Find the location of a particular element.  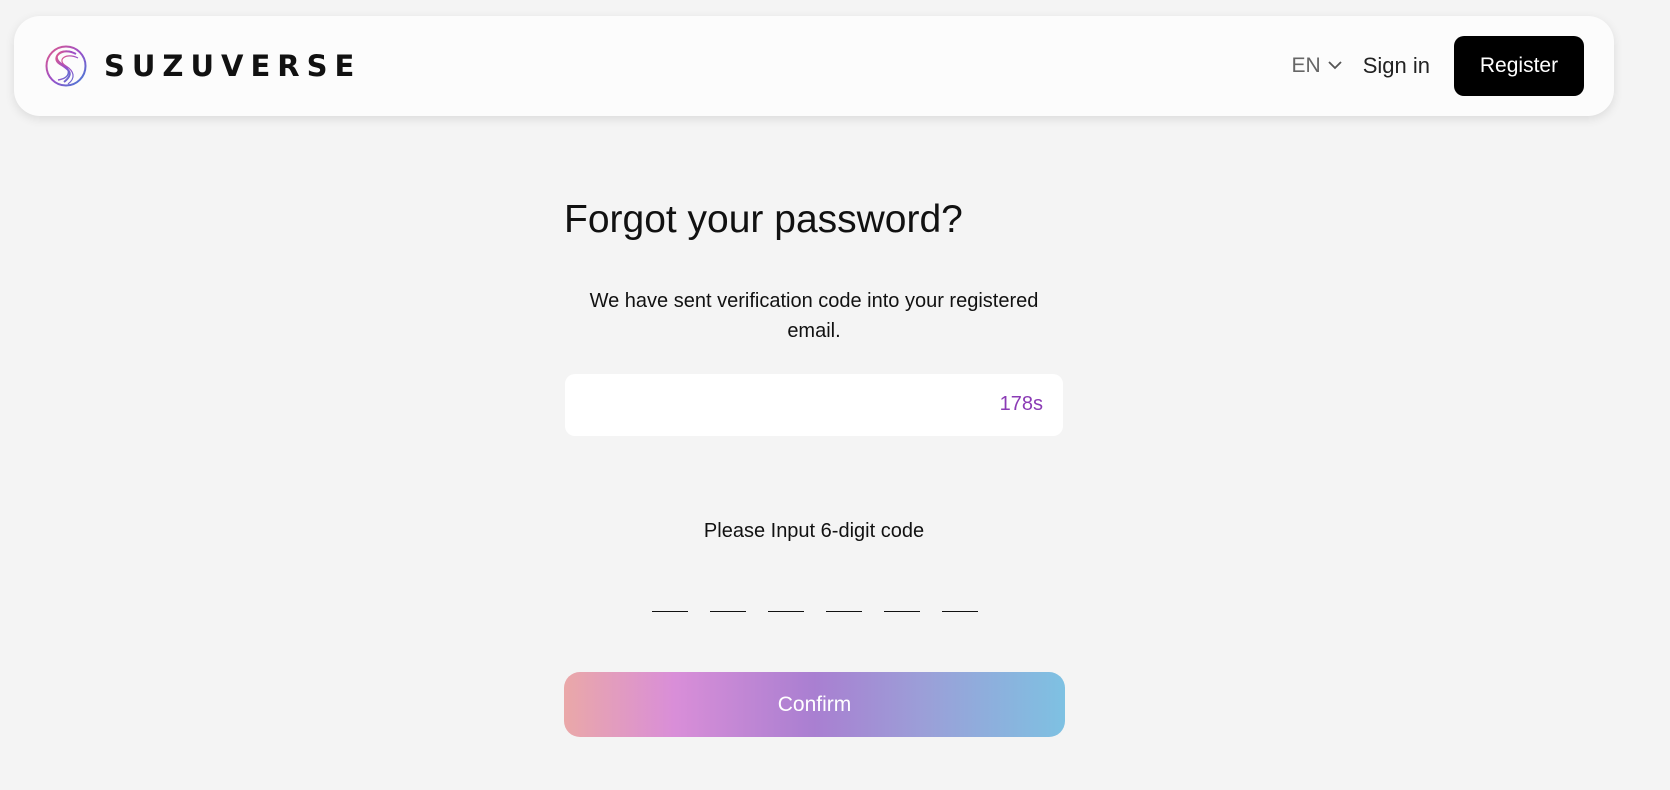

register-button: Register is located at coordinates (1519, 66).